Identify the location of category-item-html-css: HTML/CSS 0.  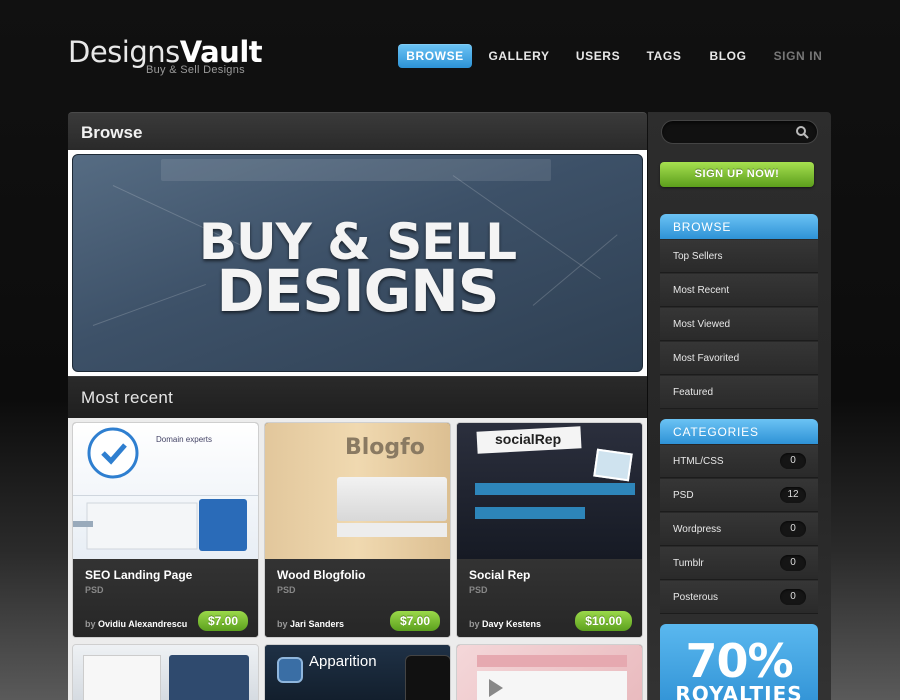
(739, 461).